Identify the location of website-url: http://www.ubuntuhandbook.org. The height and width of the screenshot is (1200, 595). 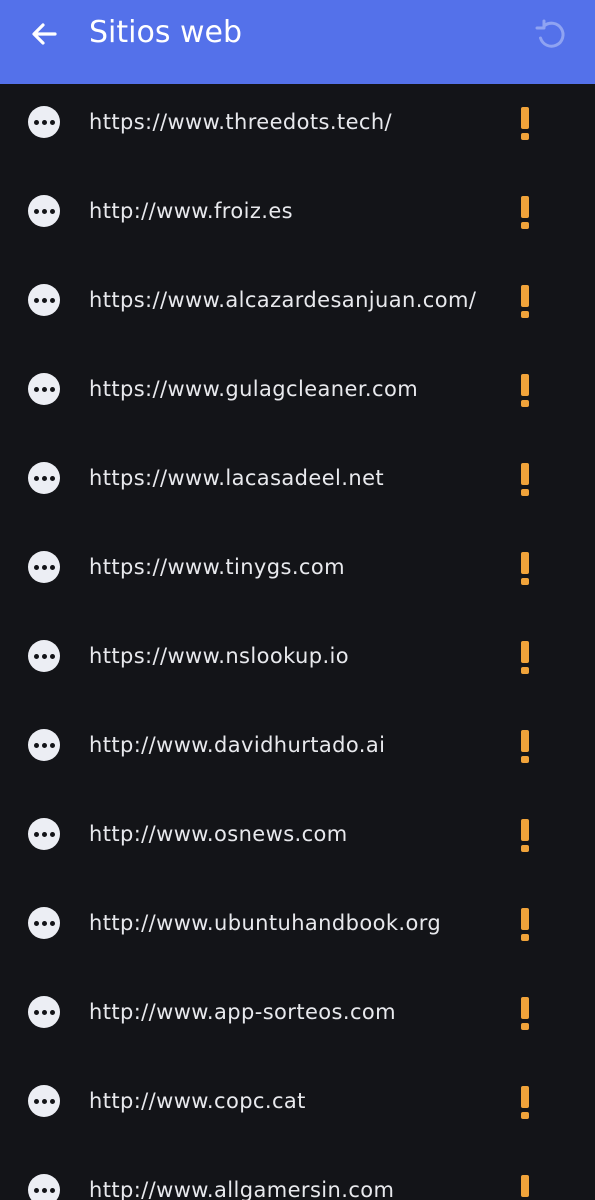
(265, 923).